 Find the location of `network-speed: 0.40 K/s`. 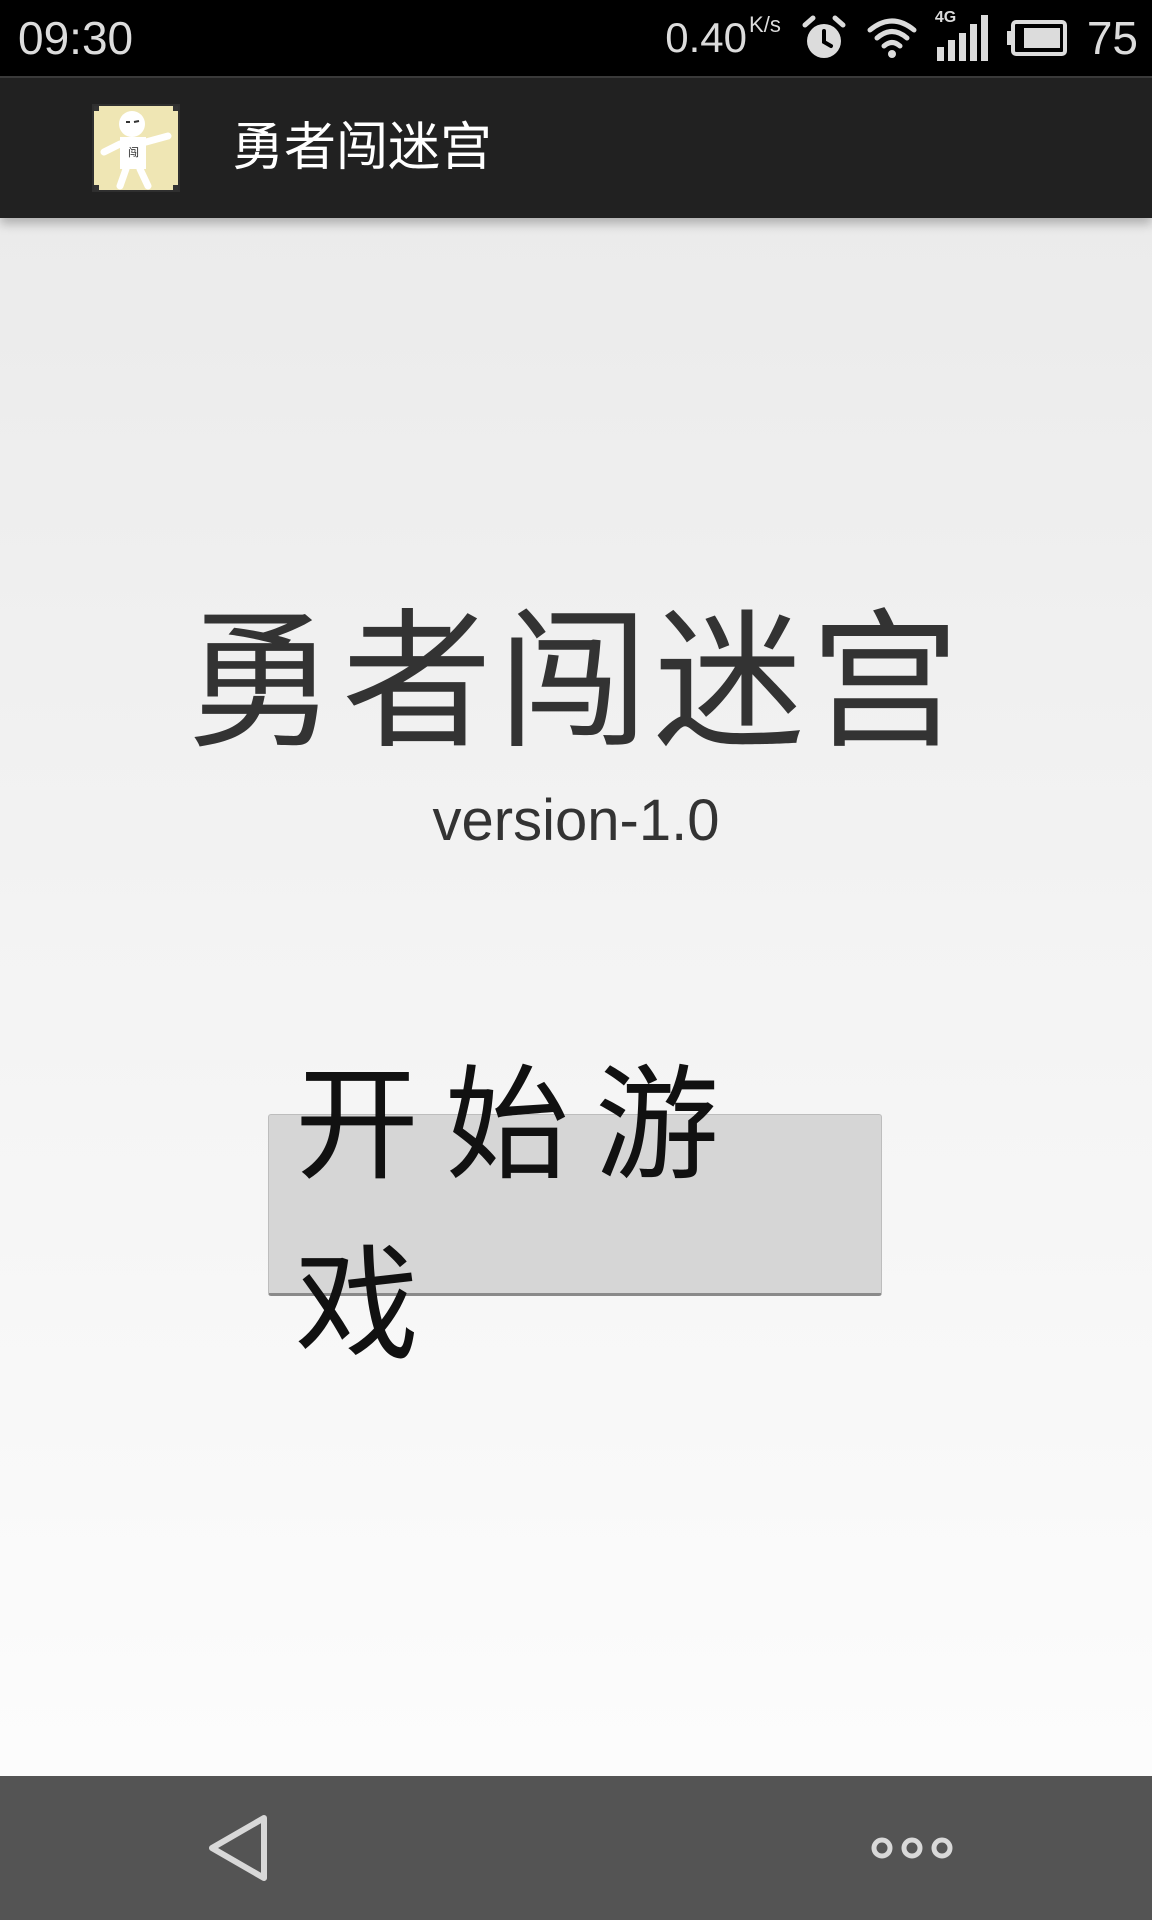

network-speed: 0.40 K/s is located at coordinates (723, 38).